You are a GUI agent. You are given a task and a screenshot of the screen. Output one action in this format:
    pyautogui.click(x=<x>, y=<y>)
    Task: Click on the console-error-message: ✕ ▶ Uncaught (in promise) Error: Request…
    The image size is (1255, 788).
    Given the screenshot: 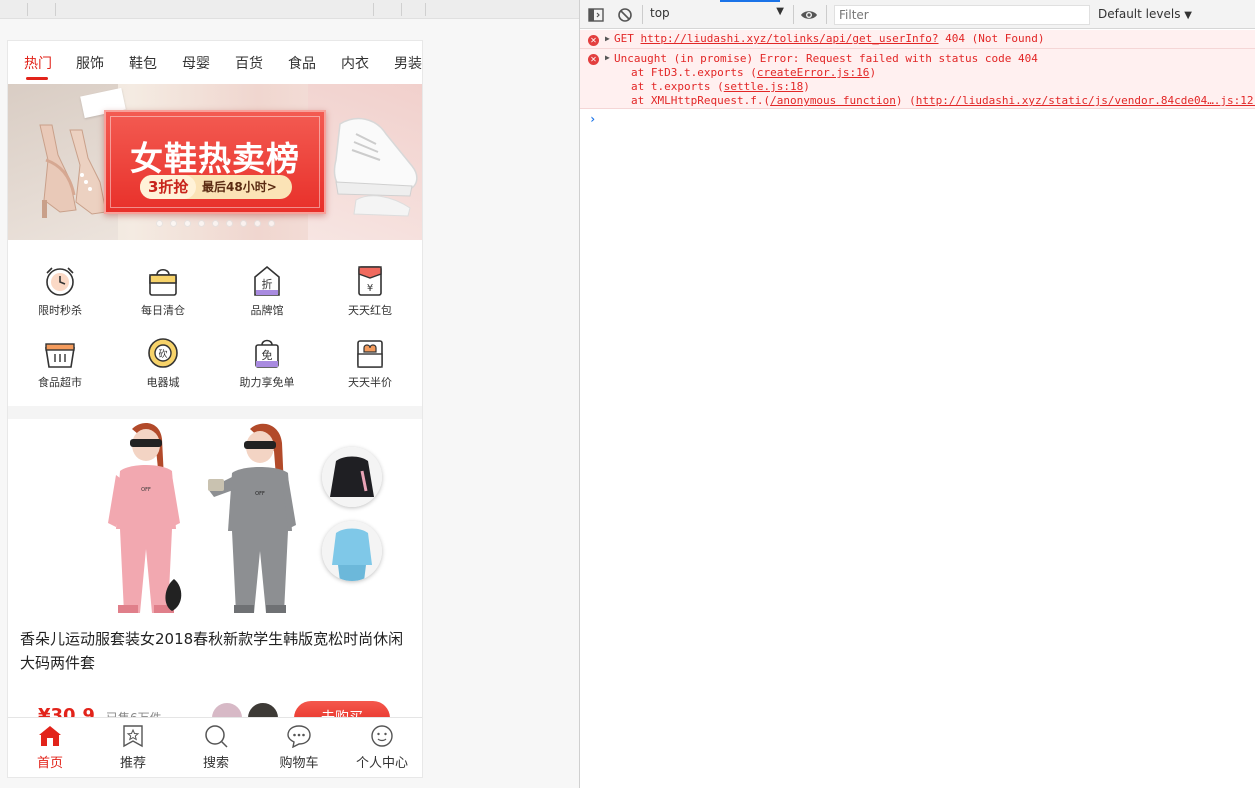 What is the action you would take?
    pyautogui.click(x=917, y=79)
    